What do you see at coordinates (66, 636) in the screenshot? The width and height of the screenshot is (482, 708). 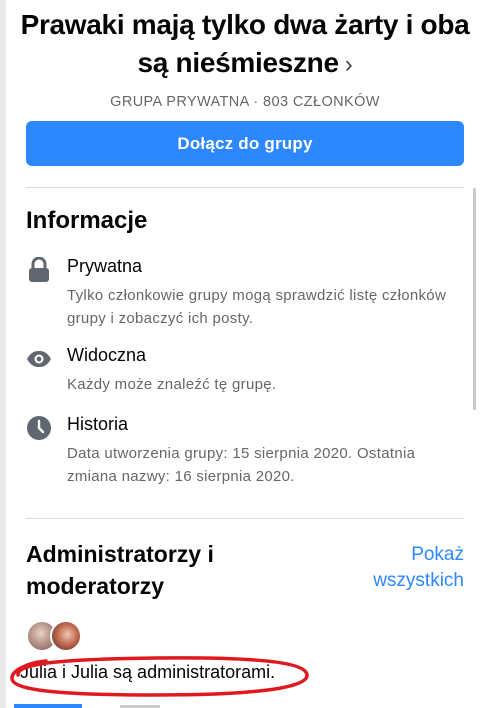 I see `avatar` at bounding box center [66, 636].